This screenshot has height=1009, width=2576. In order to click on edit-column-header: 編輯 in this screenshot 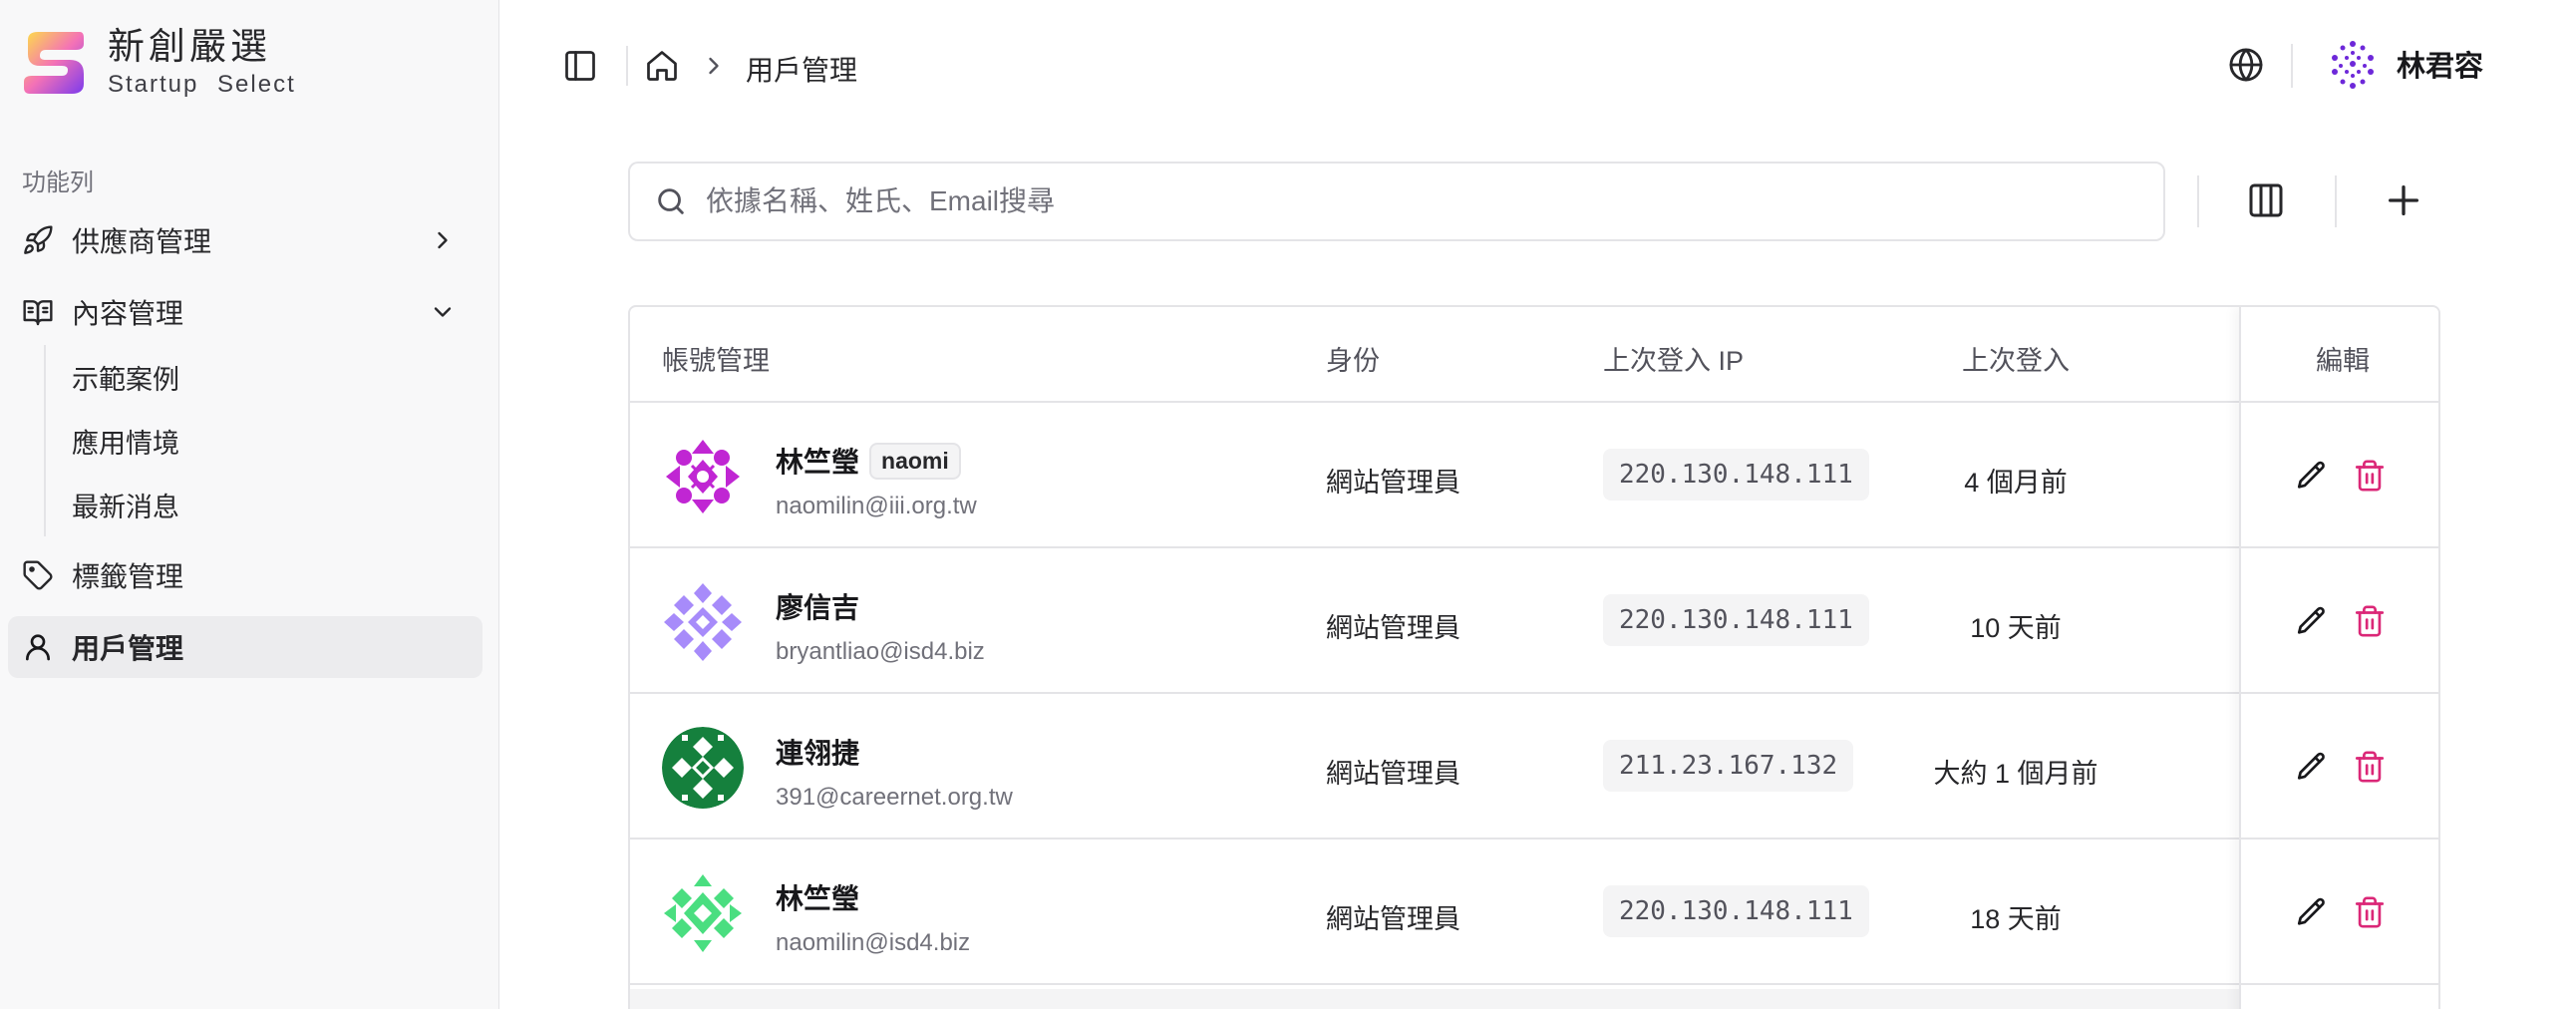, I will do `click(2339, 355)`.